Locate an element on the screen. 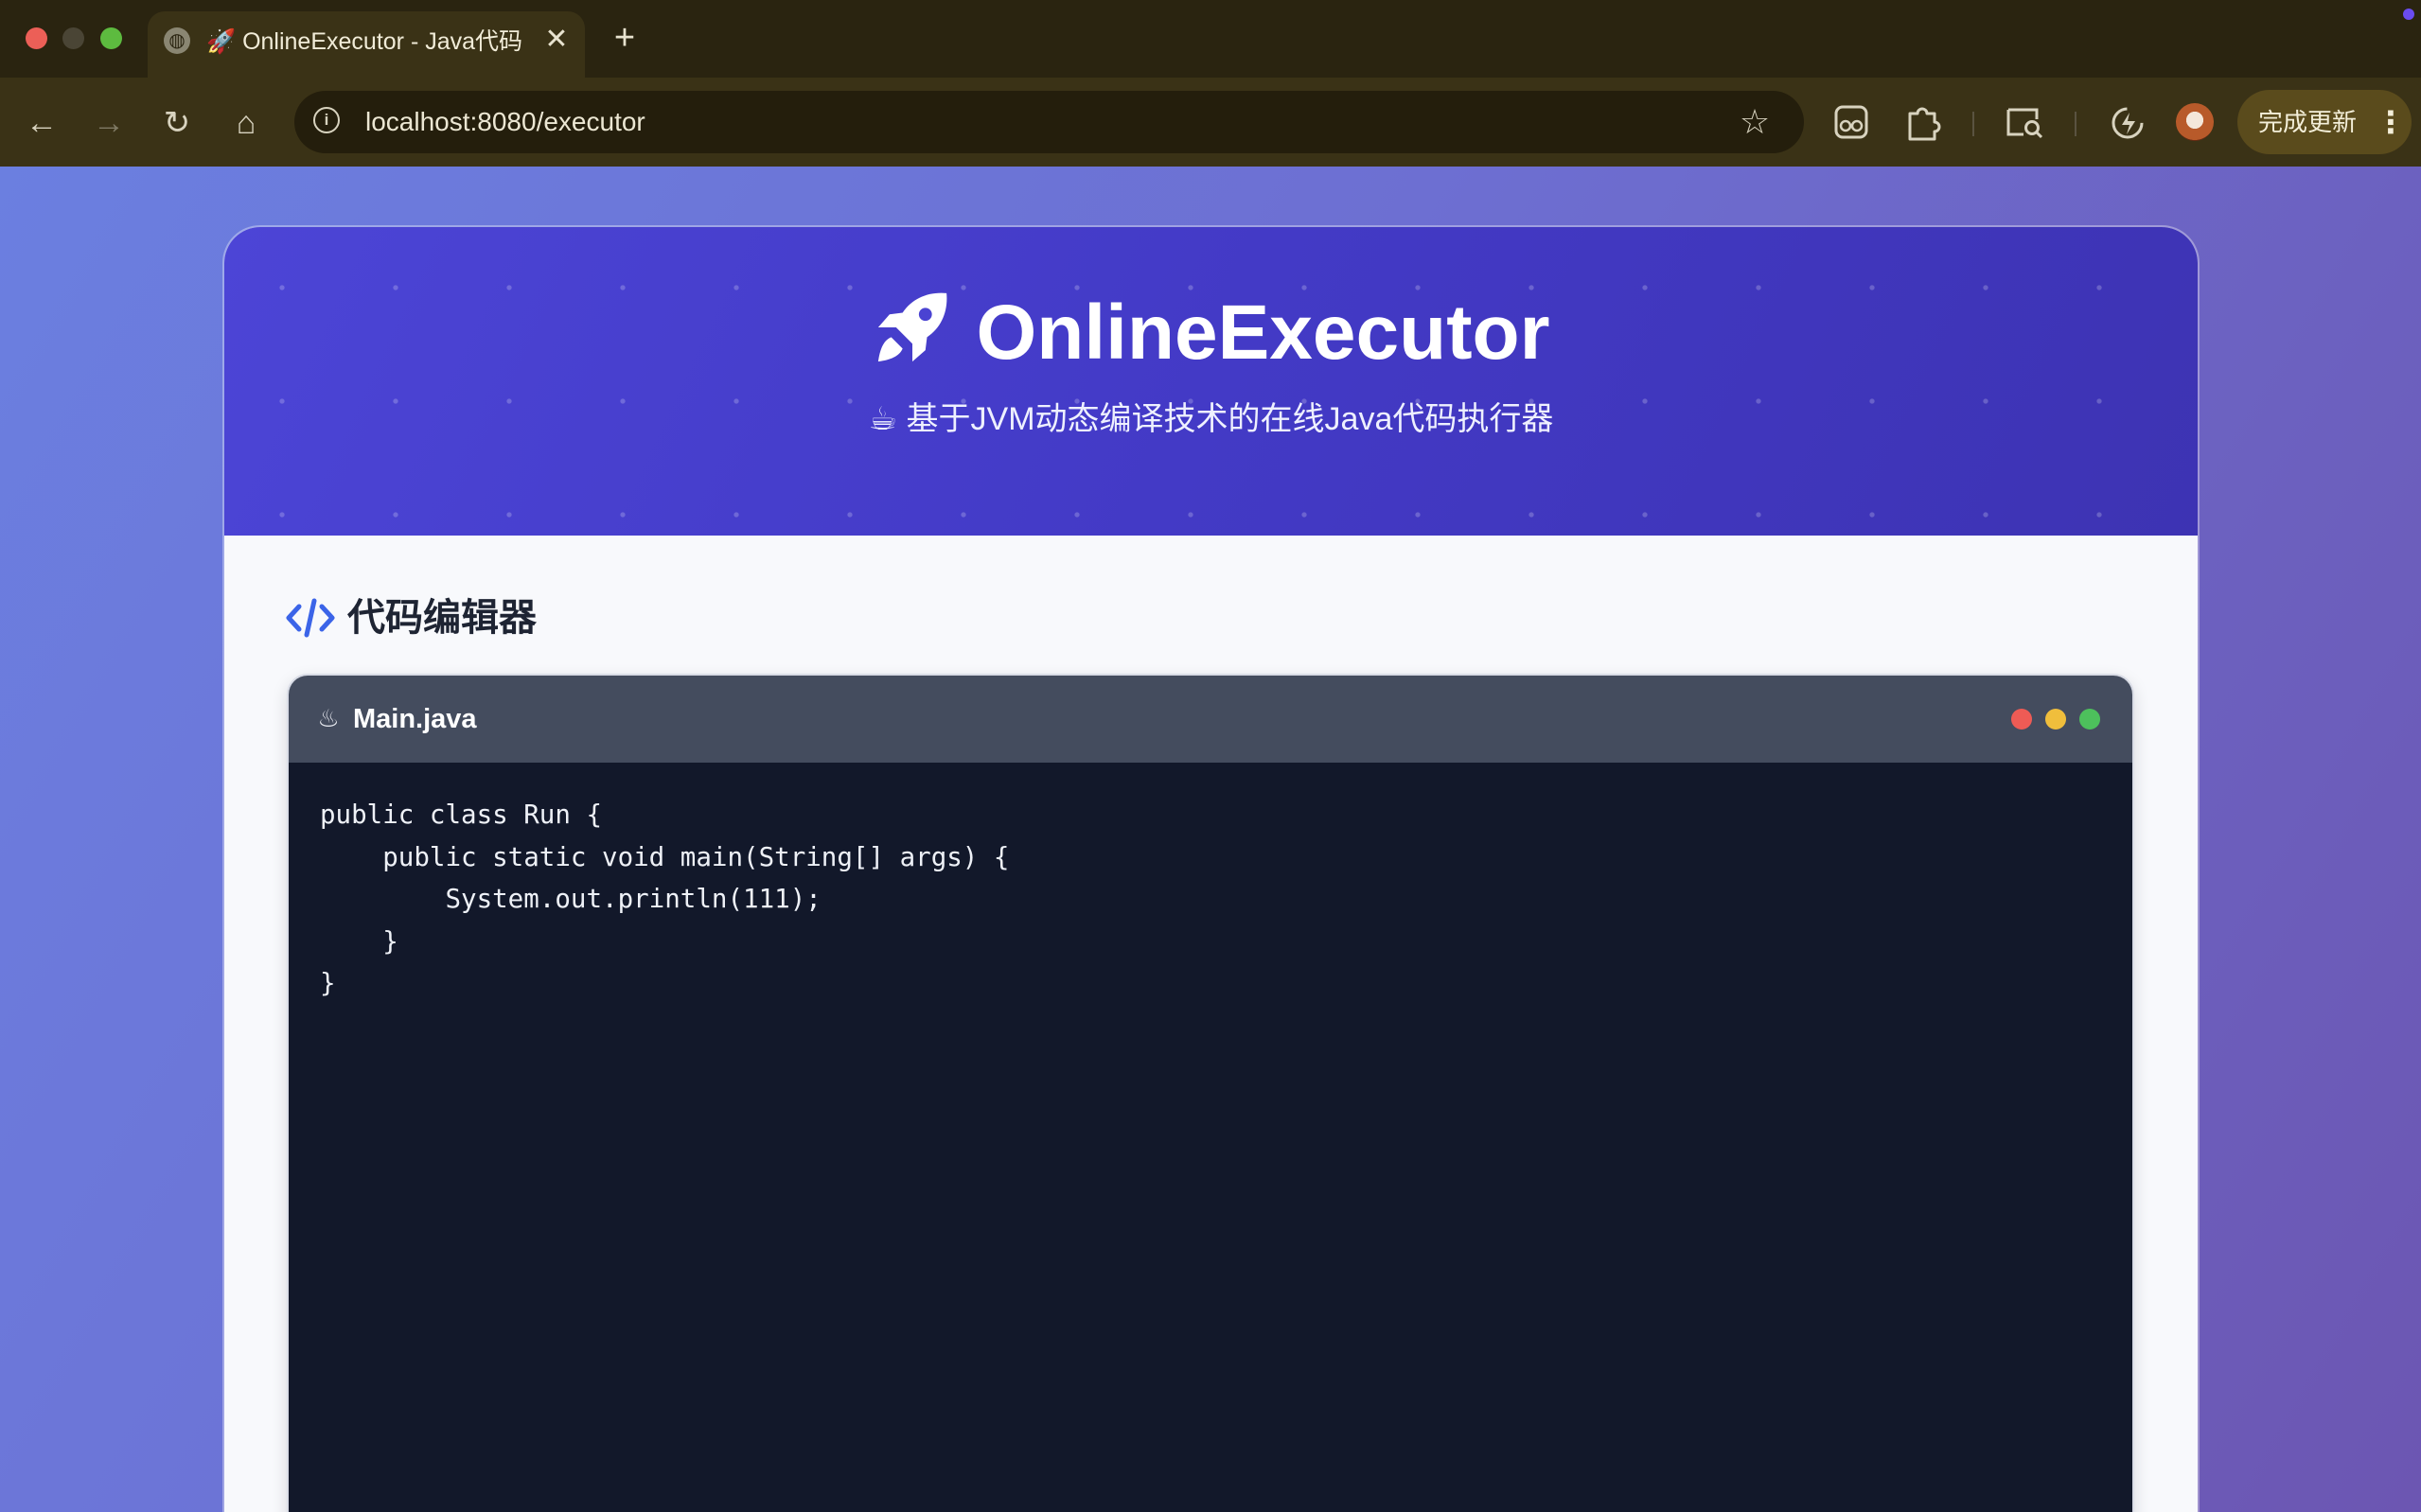  editor-green-dot is located at coordinates (2090, 719).